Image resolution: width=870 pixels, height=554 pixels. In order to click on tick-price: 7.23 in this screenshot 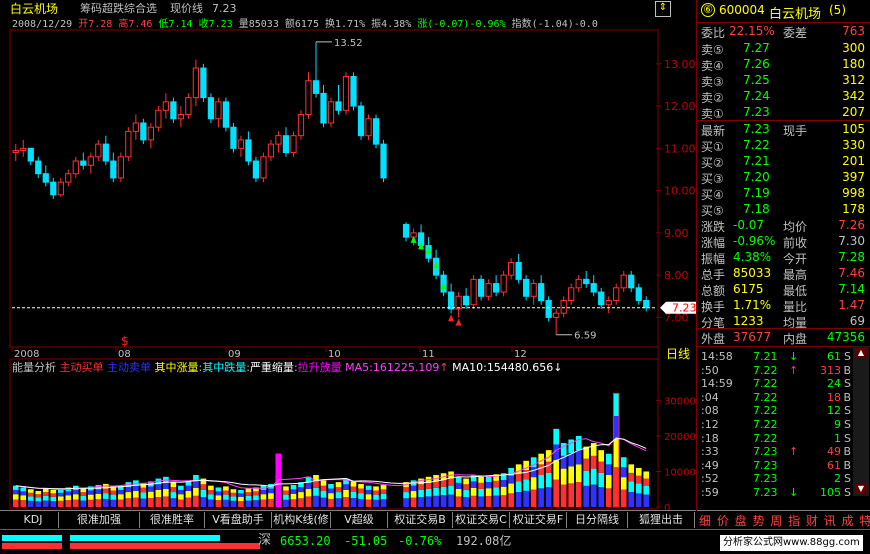, I will do `click(765, 492)`.